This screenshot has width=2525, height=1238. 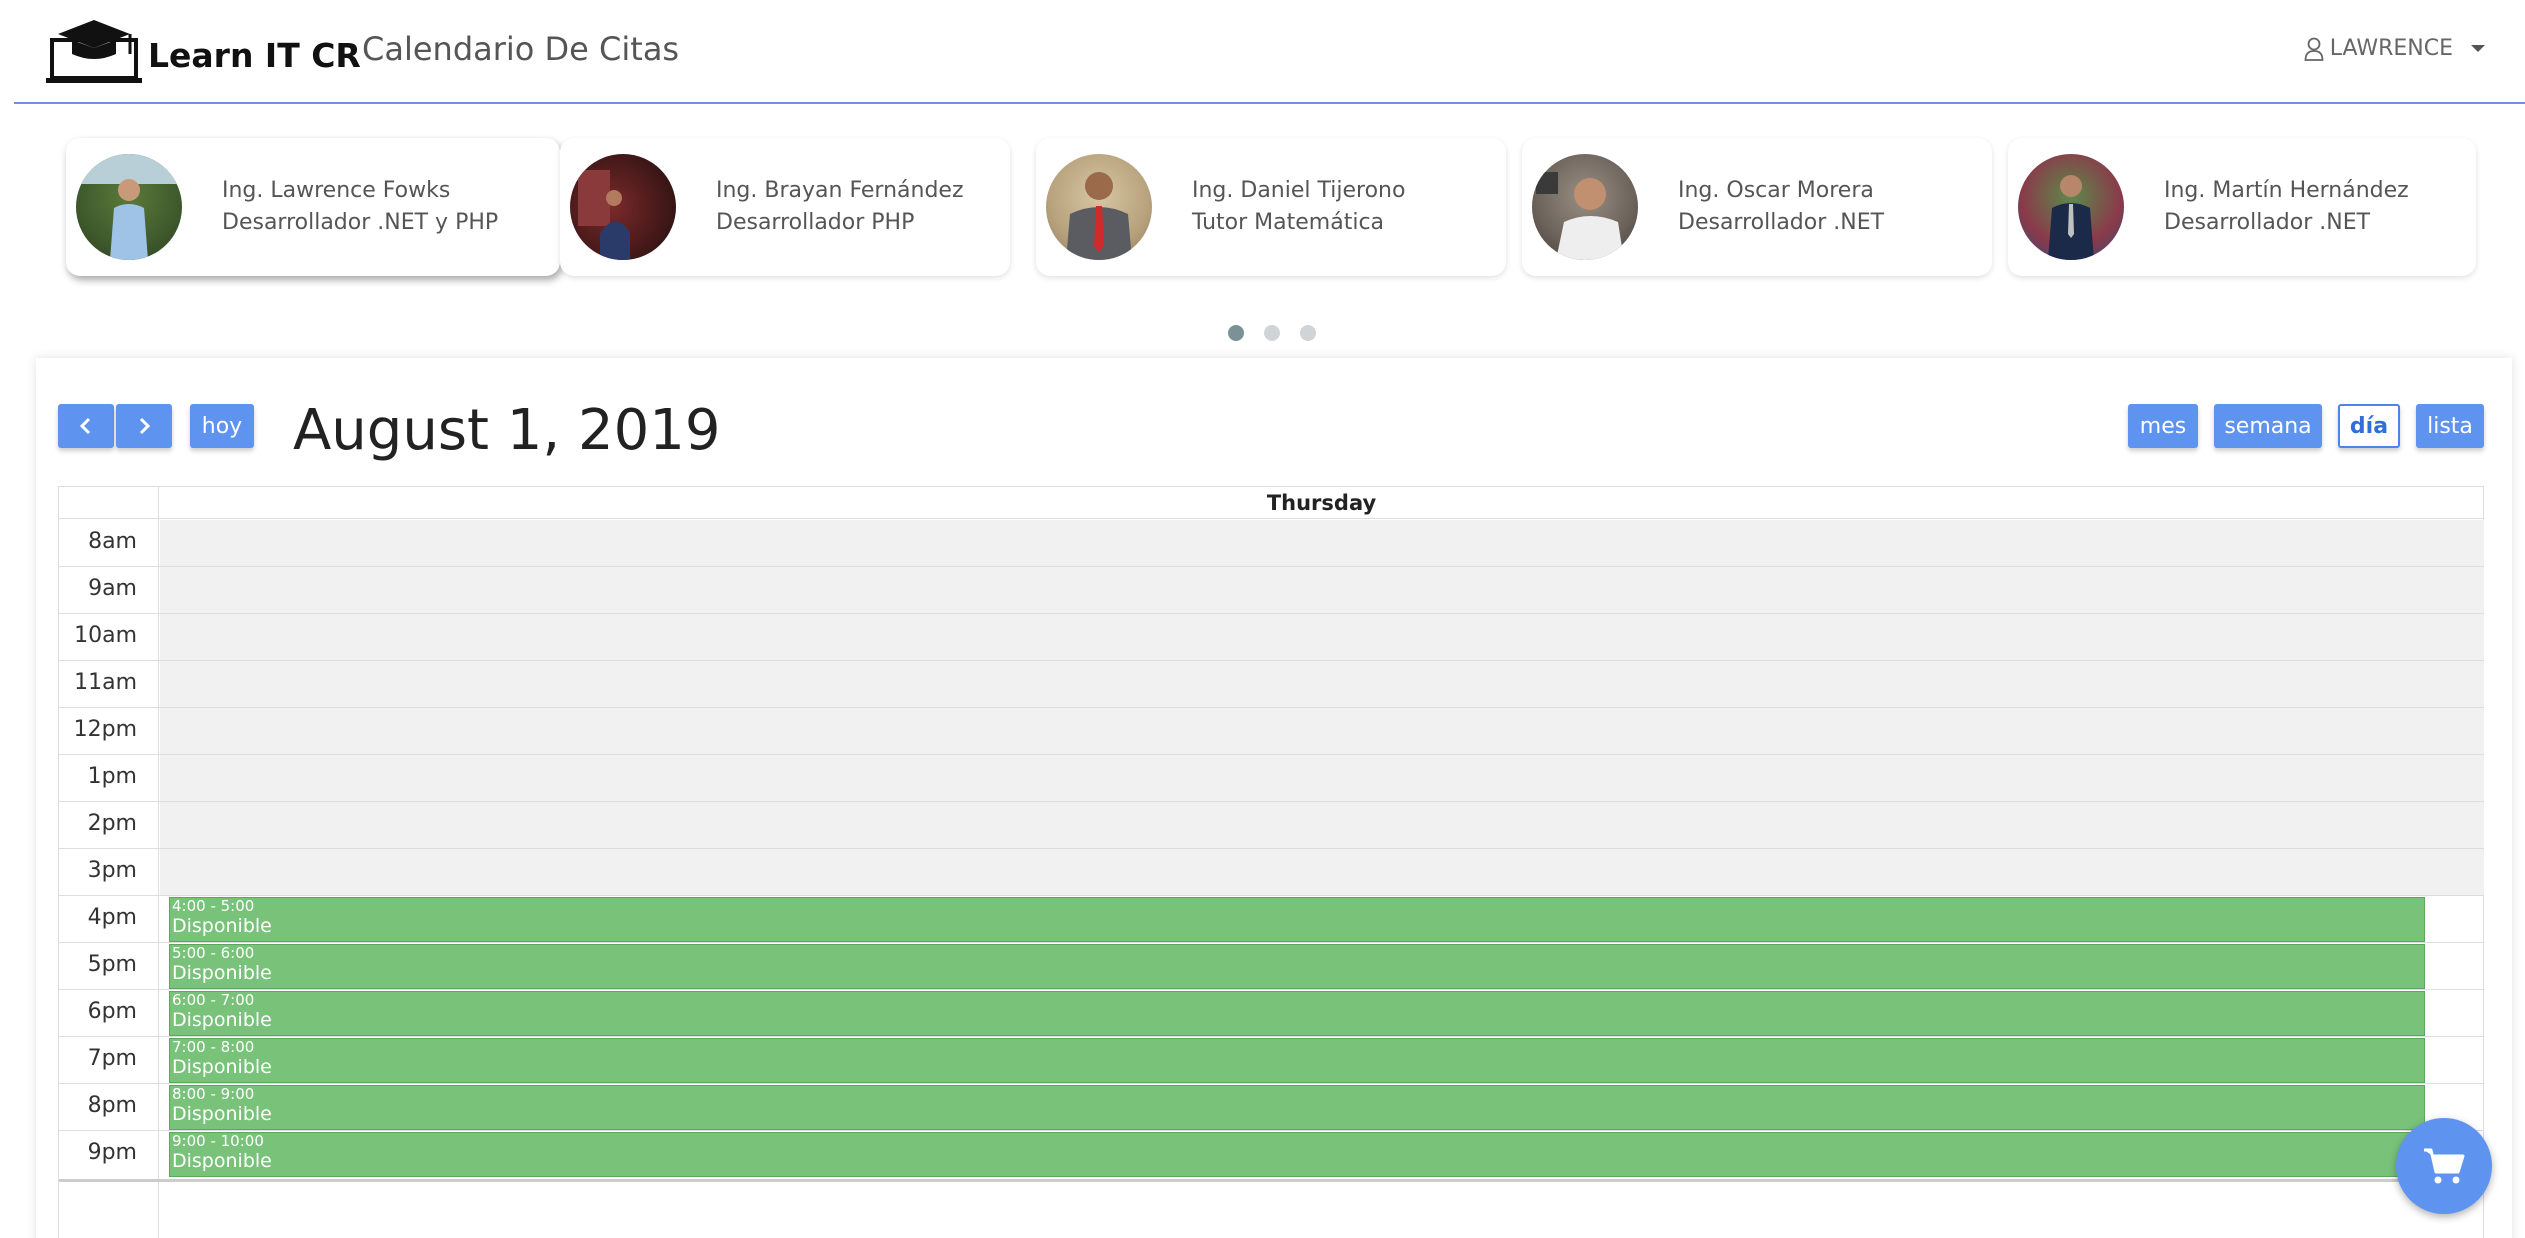 I want to click on event-time: 5:00 - 6:00, so click(x=213, y=953).